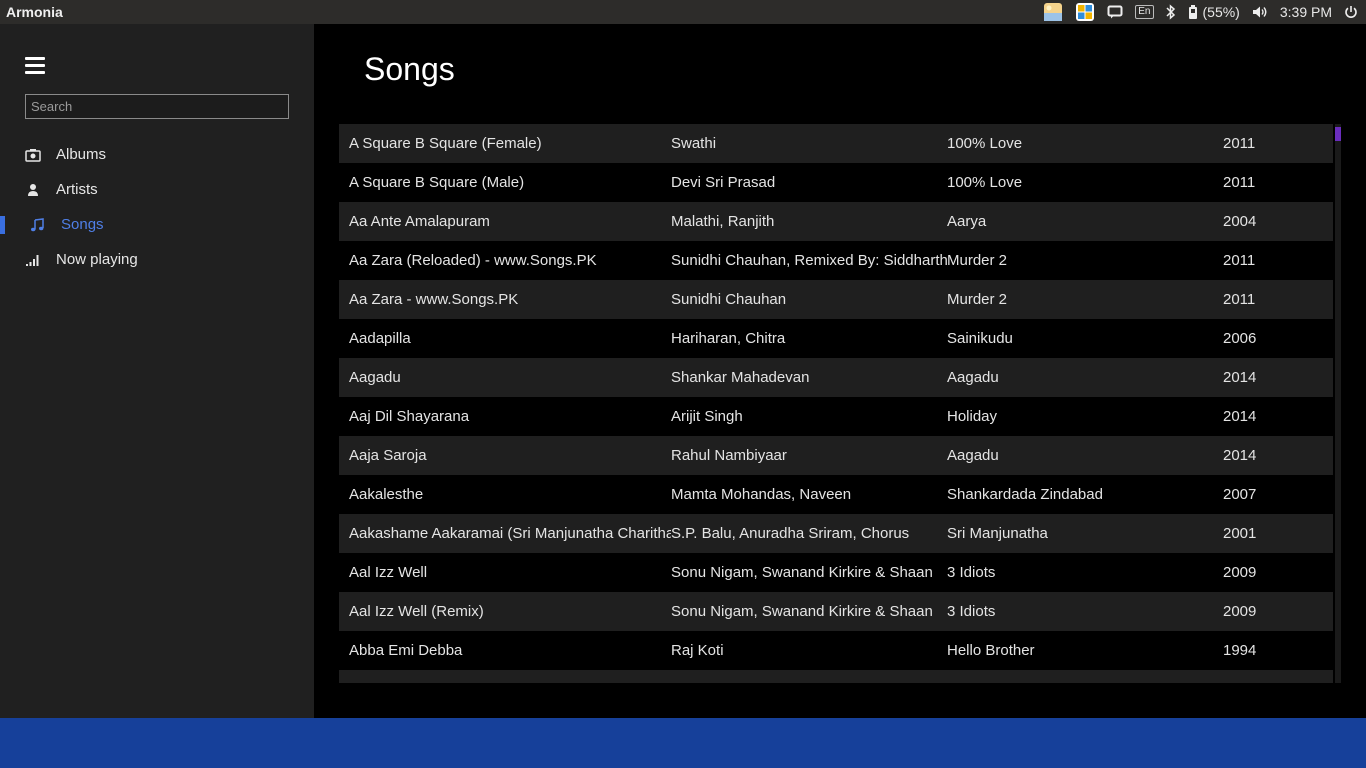 The width and height of the screenshot is (1366, 768). I want to click on song-title: Aa Ante Amalapuram, so click(419, 221).